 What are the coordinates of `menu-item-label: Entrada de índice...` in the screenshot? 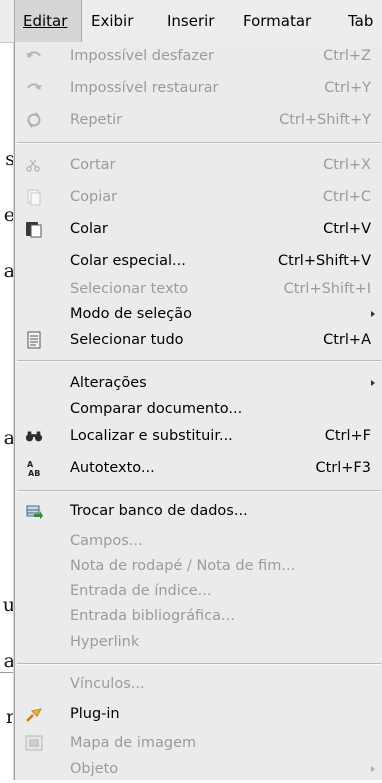 It's located at (141, 591).